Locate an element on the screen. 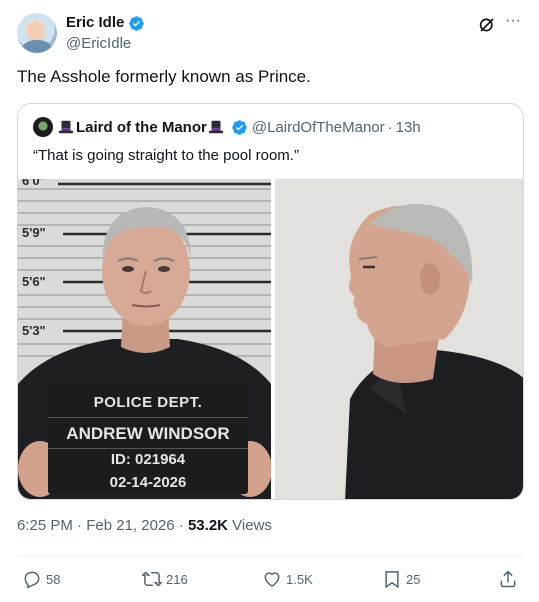  bookmark-icon is located at coordinates (392, 580).